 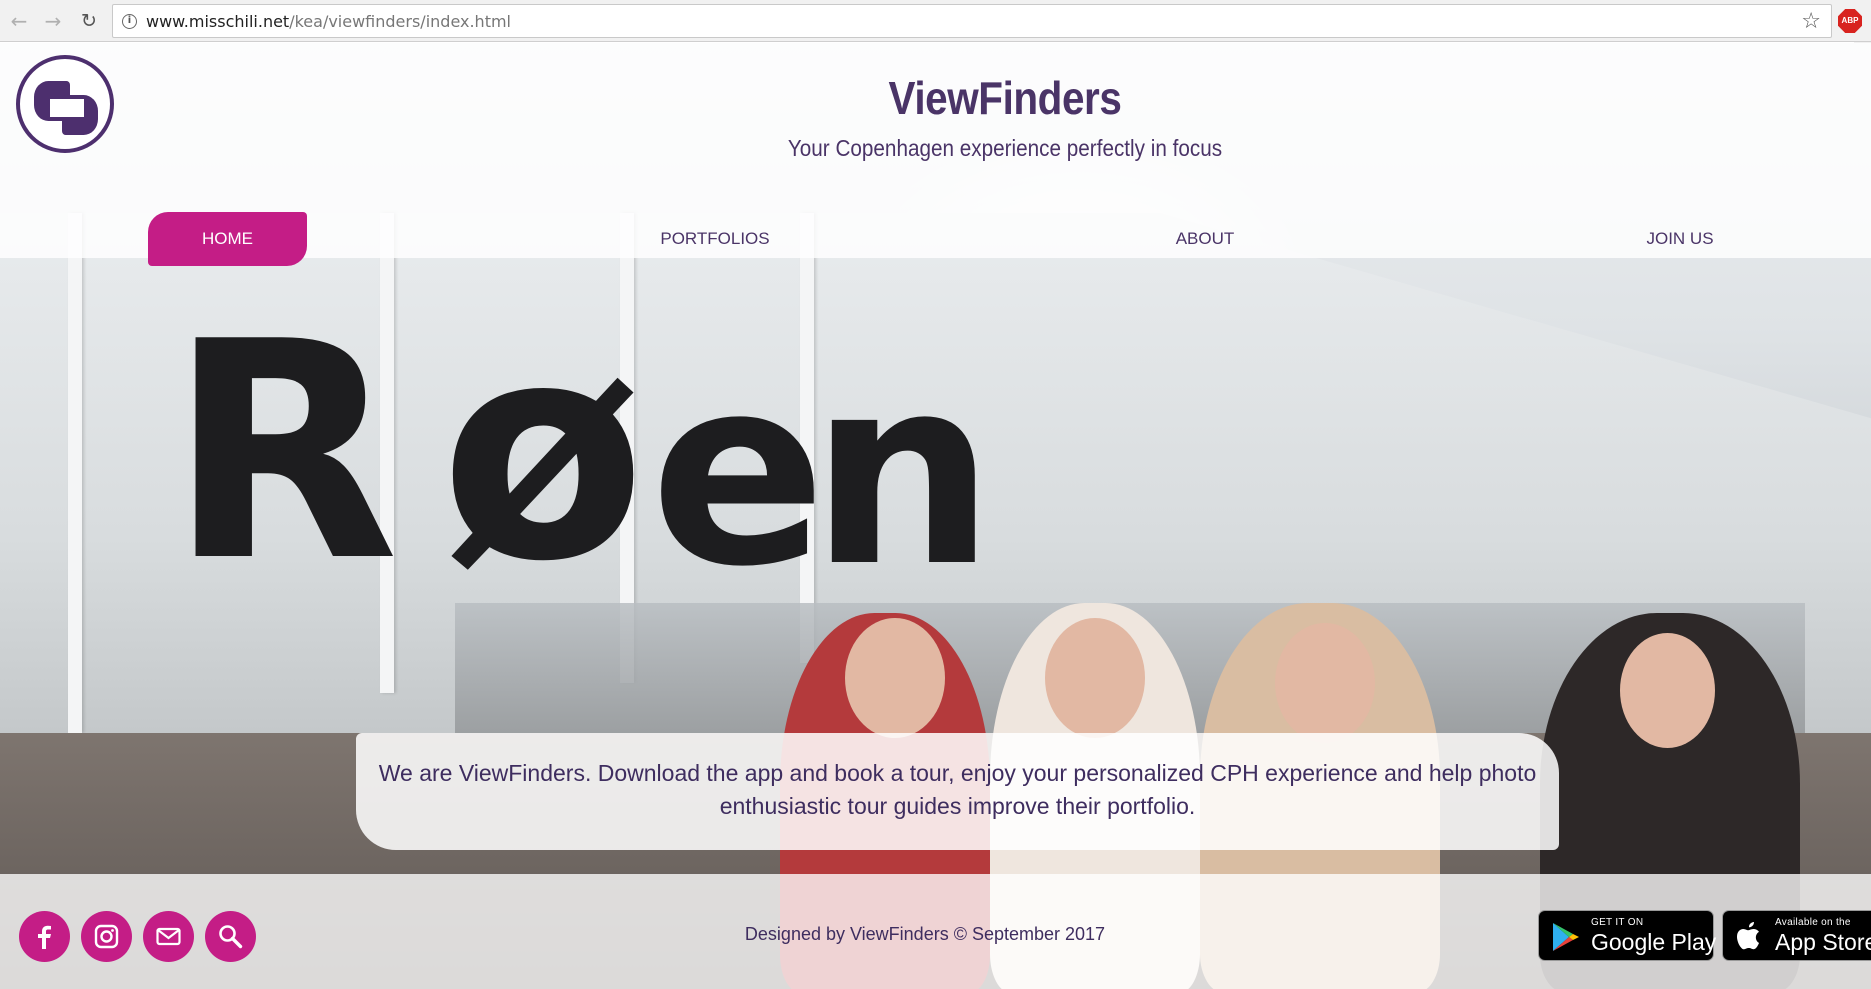 I want to click on sign-letter: n, so click(x=903, y=473).